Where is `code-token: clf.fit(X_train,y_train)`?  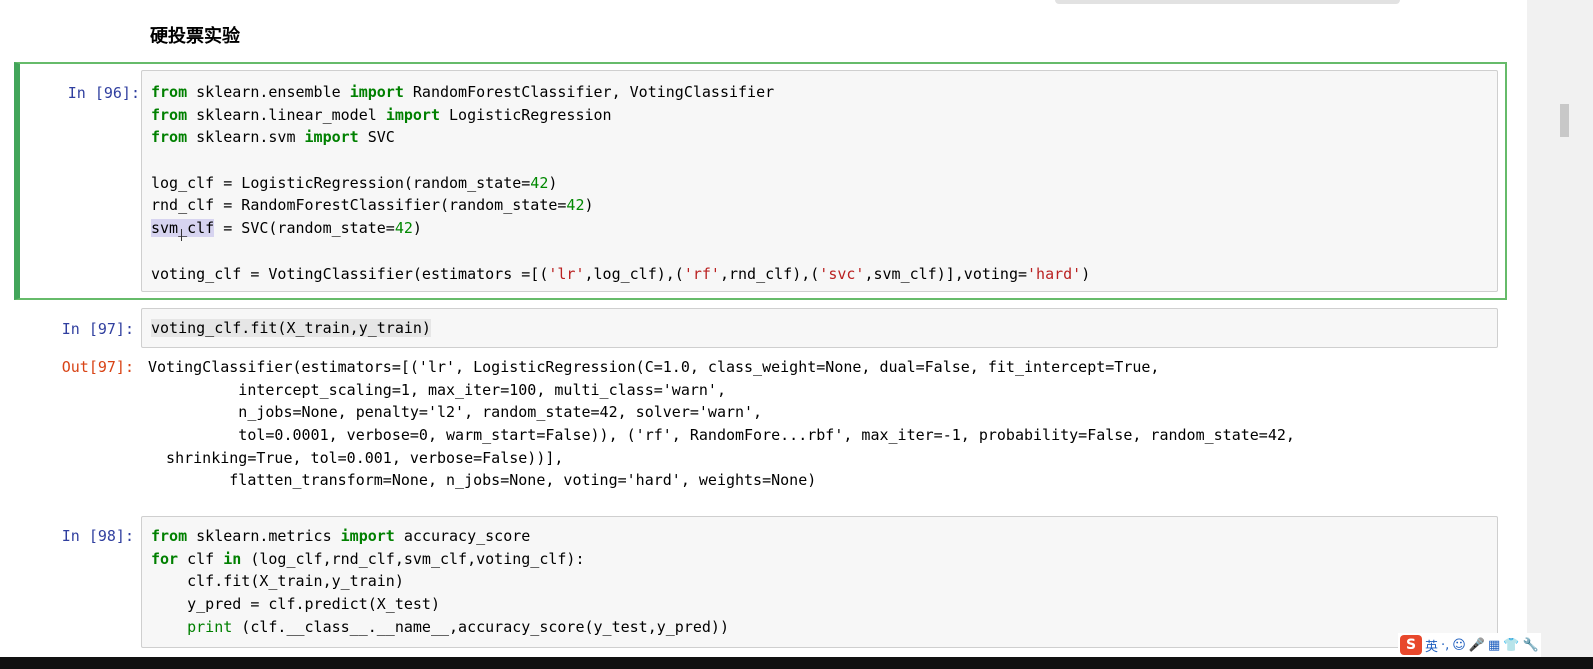
code-token: clf.fit(X_train,y_train) is located at coordinates (277, 581).